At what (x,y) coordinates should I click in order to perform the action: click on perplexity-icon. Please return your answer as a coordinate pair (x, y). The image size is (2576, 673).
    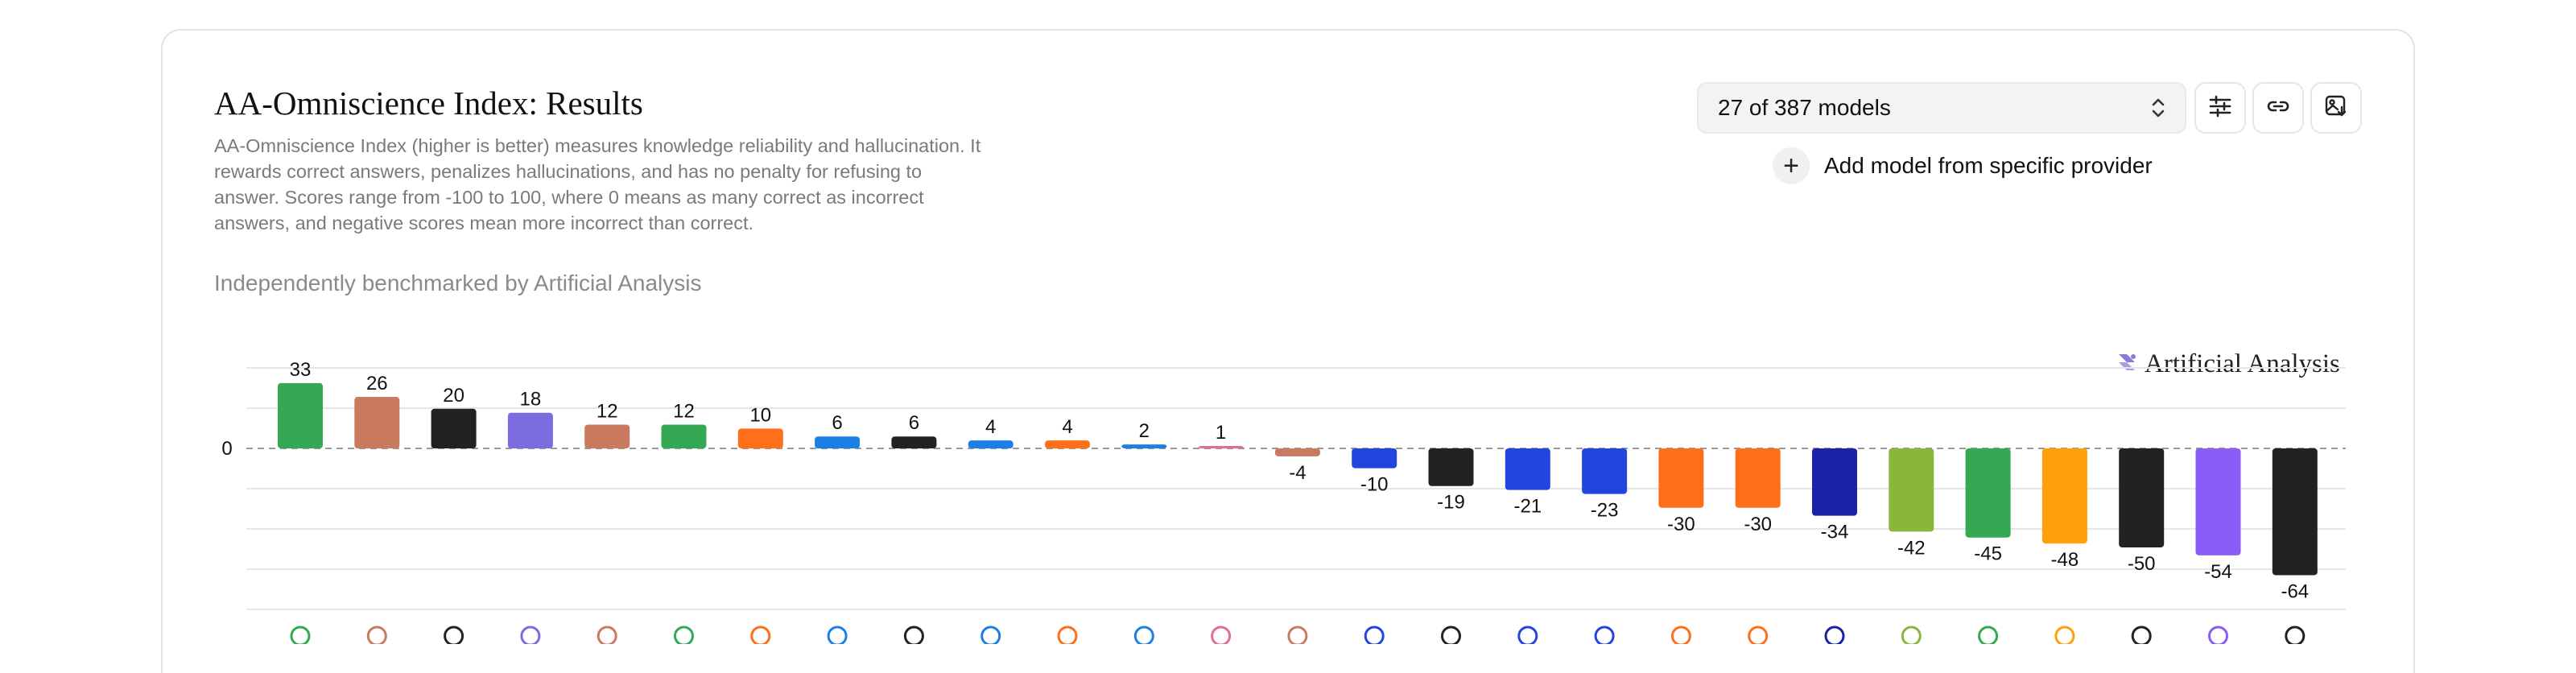
    Looking at the image, I should click on (2218, 635).